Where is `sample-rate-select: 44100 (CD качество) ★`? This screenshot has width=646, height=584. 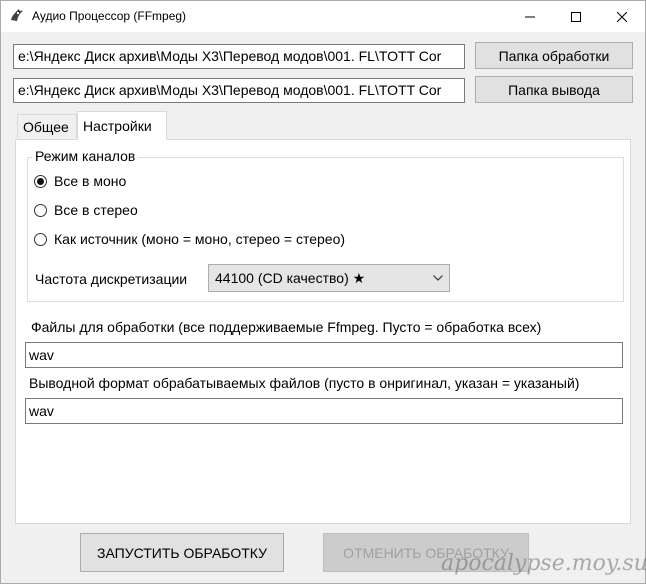 sample-rate-select: 44100 (CD качество) ★ is located at coordinates (329, 278).